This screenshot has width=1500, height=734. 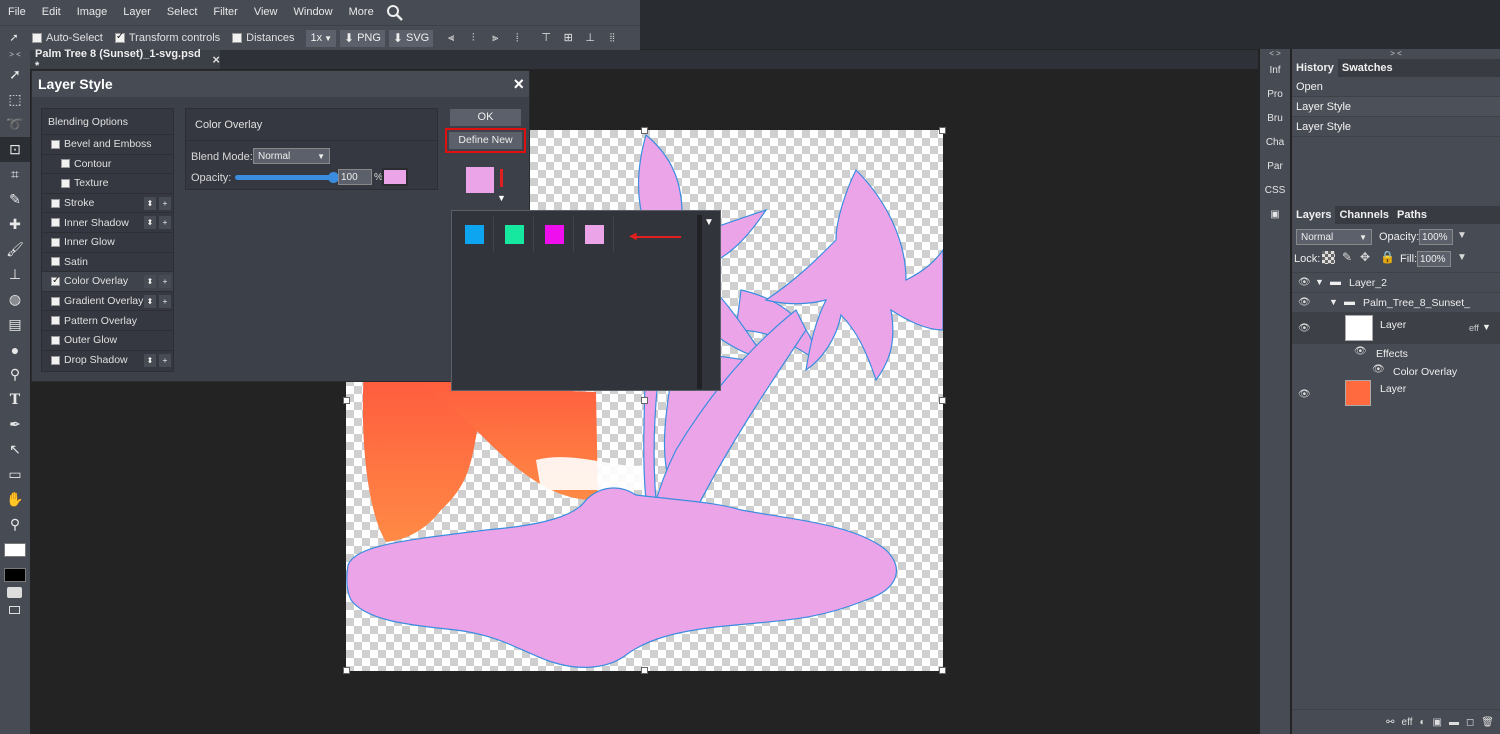 What do you see at coordinates (1412, 215) in the screenshot?
I see `tab-paths: Paths` at bounding box center [1412, 215].